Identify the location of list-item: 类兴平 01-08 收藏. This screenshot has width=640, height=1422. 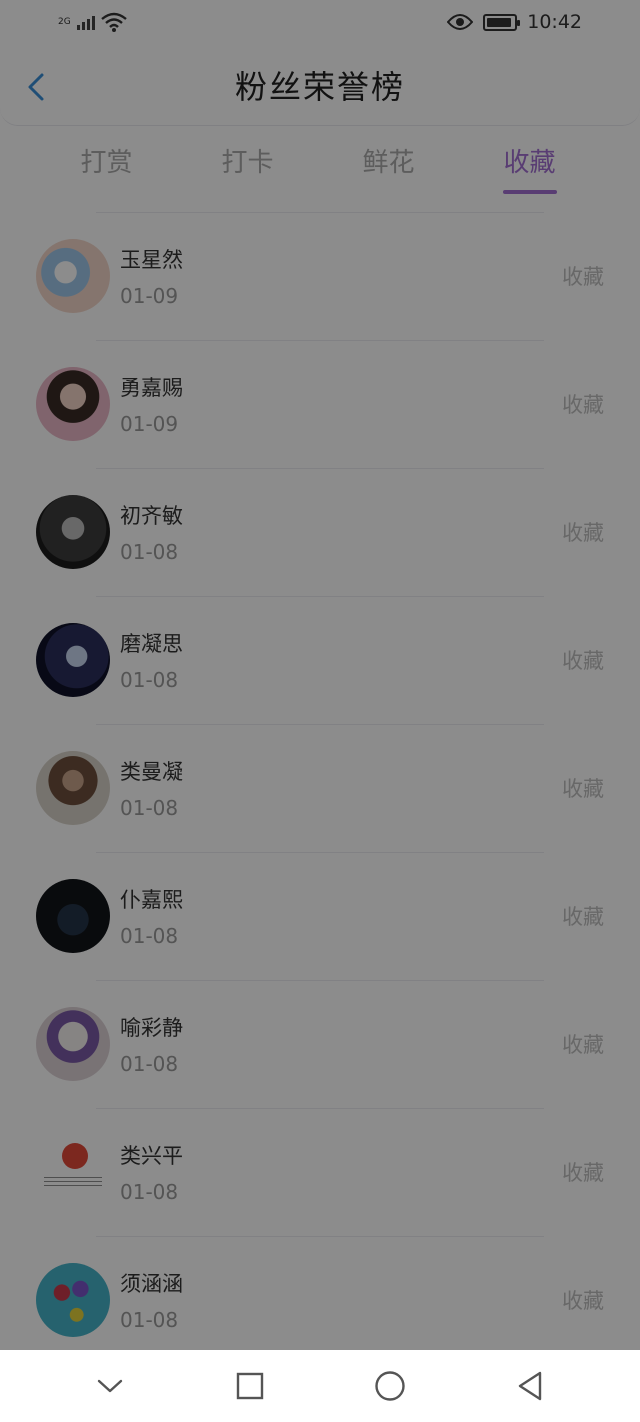
(320, 1172).